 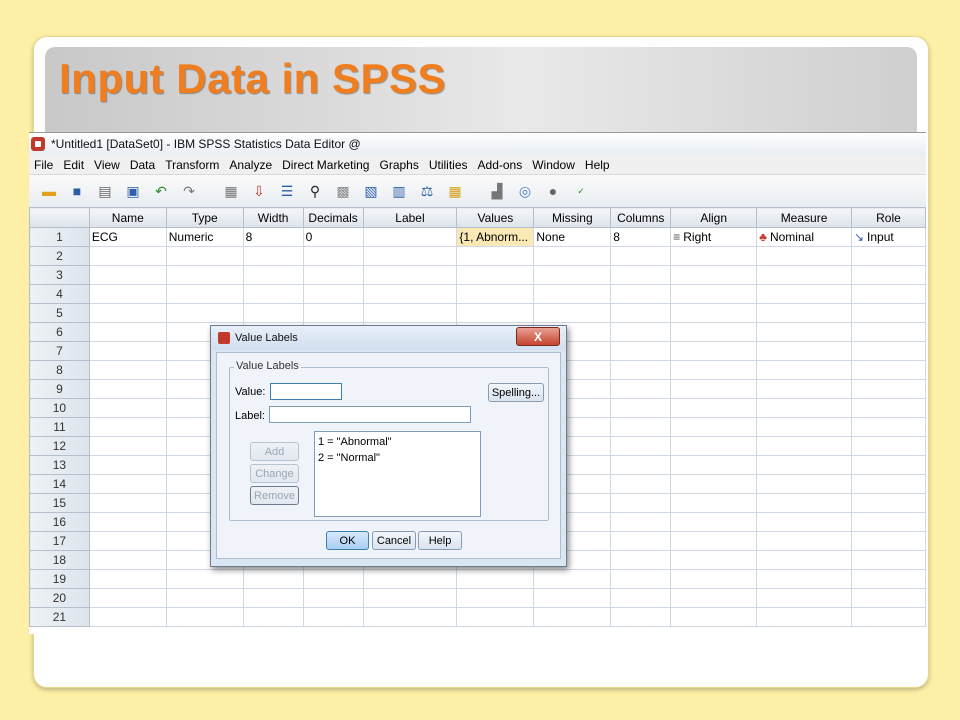 I want to click on col-header-name: Name, so click(x=127, y=217).